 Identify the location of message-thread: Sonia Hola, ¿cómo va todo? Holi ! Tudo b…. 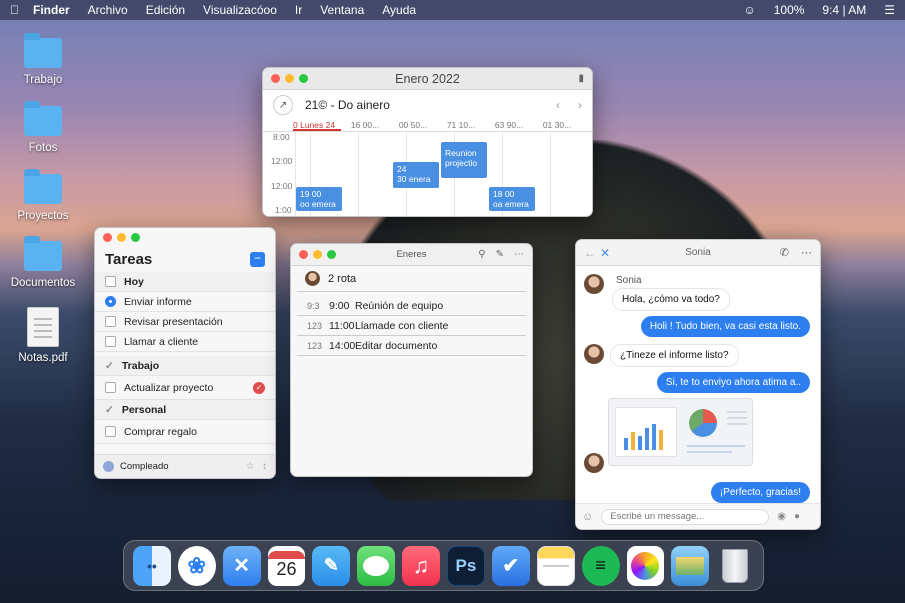
(698, 385).